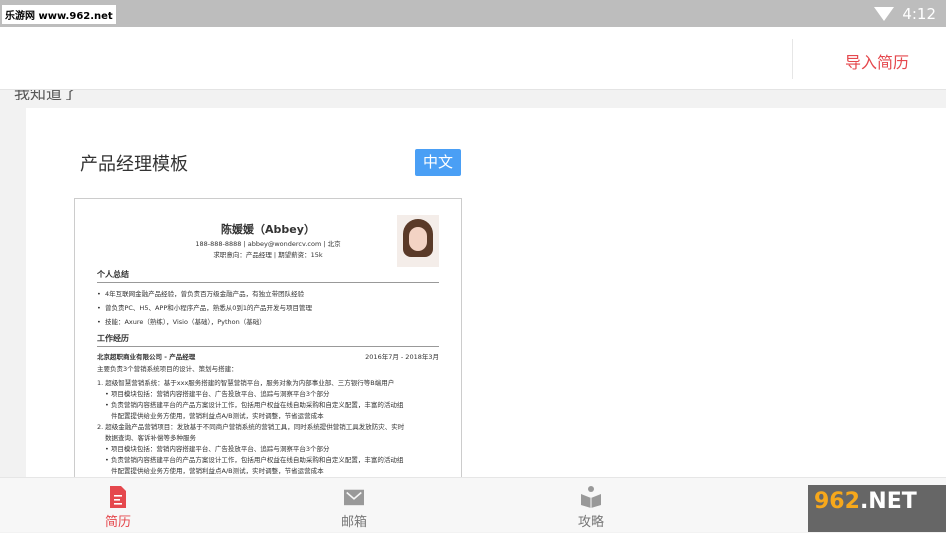  What do you see at coordinates (591, 497) in the screenshot?
I see `book-reader-icon` at bounding box center [591, 497].